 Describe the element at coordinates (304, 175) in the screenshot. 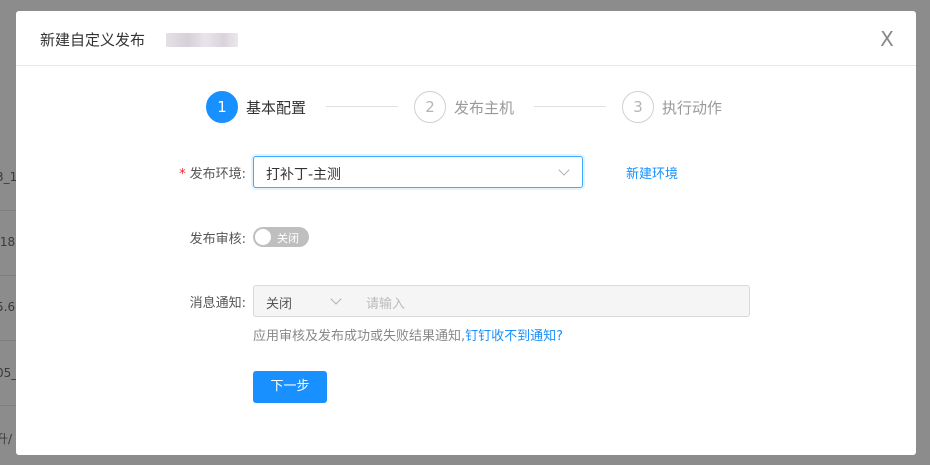

I see `env-select-value: 打补丁-主测` at that location.